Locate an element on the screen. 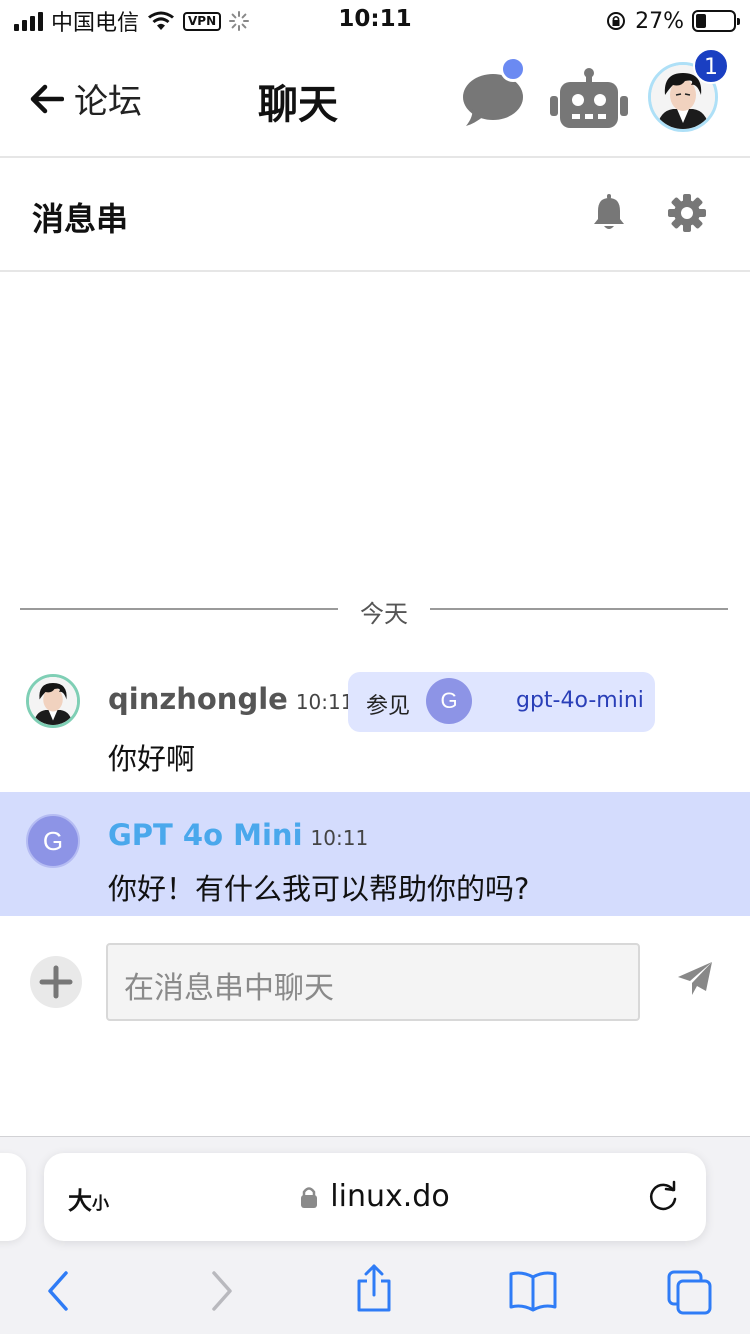 Image resolution: width=750 pixels, height=1334 pixels. ai-bot-button is located at coordinates (589, 101).